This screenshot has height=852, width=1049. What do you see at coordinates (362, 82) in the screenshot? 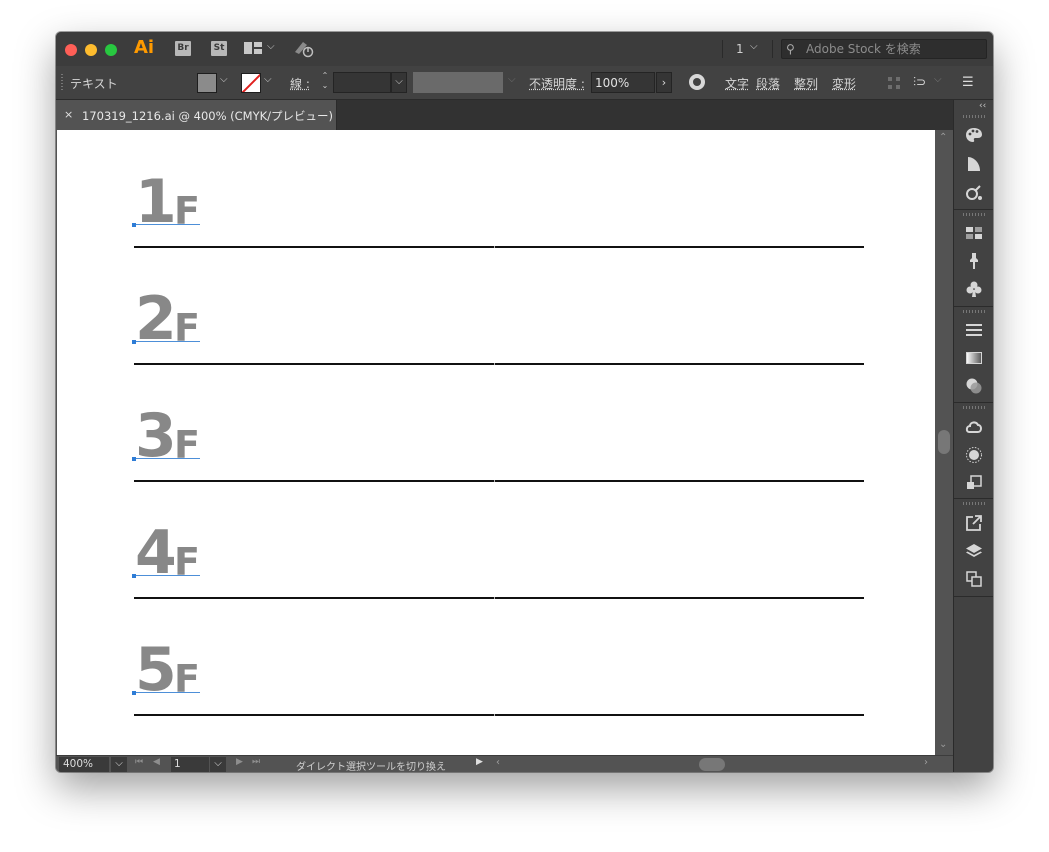
I see `stroke-weight-input` at bounding box center [362, 82].